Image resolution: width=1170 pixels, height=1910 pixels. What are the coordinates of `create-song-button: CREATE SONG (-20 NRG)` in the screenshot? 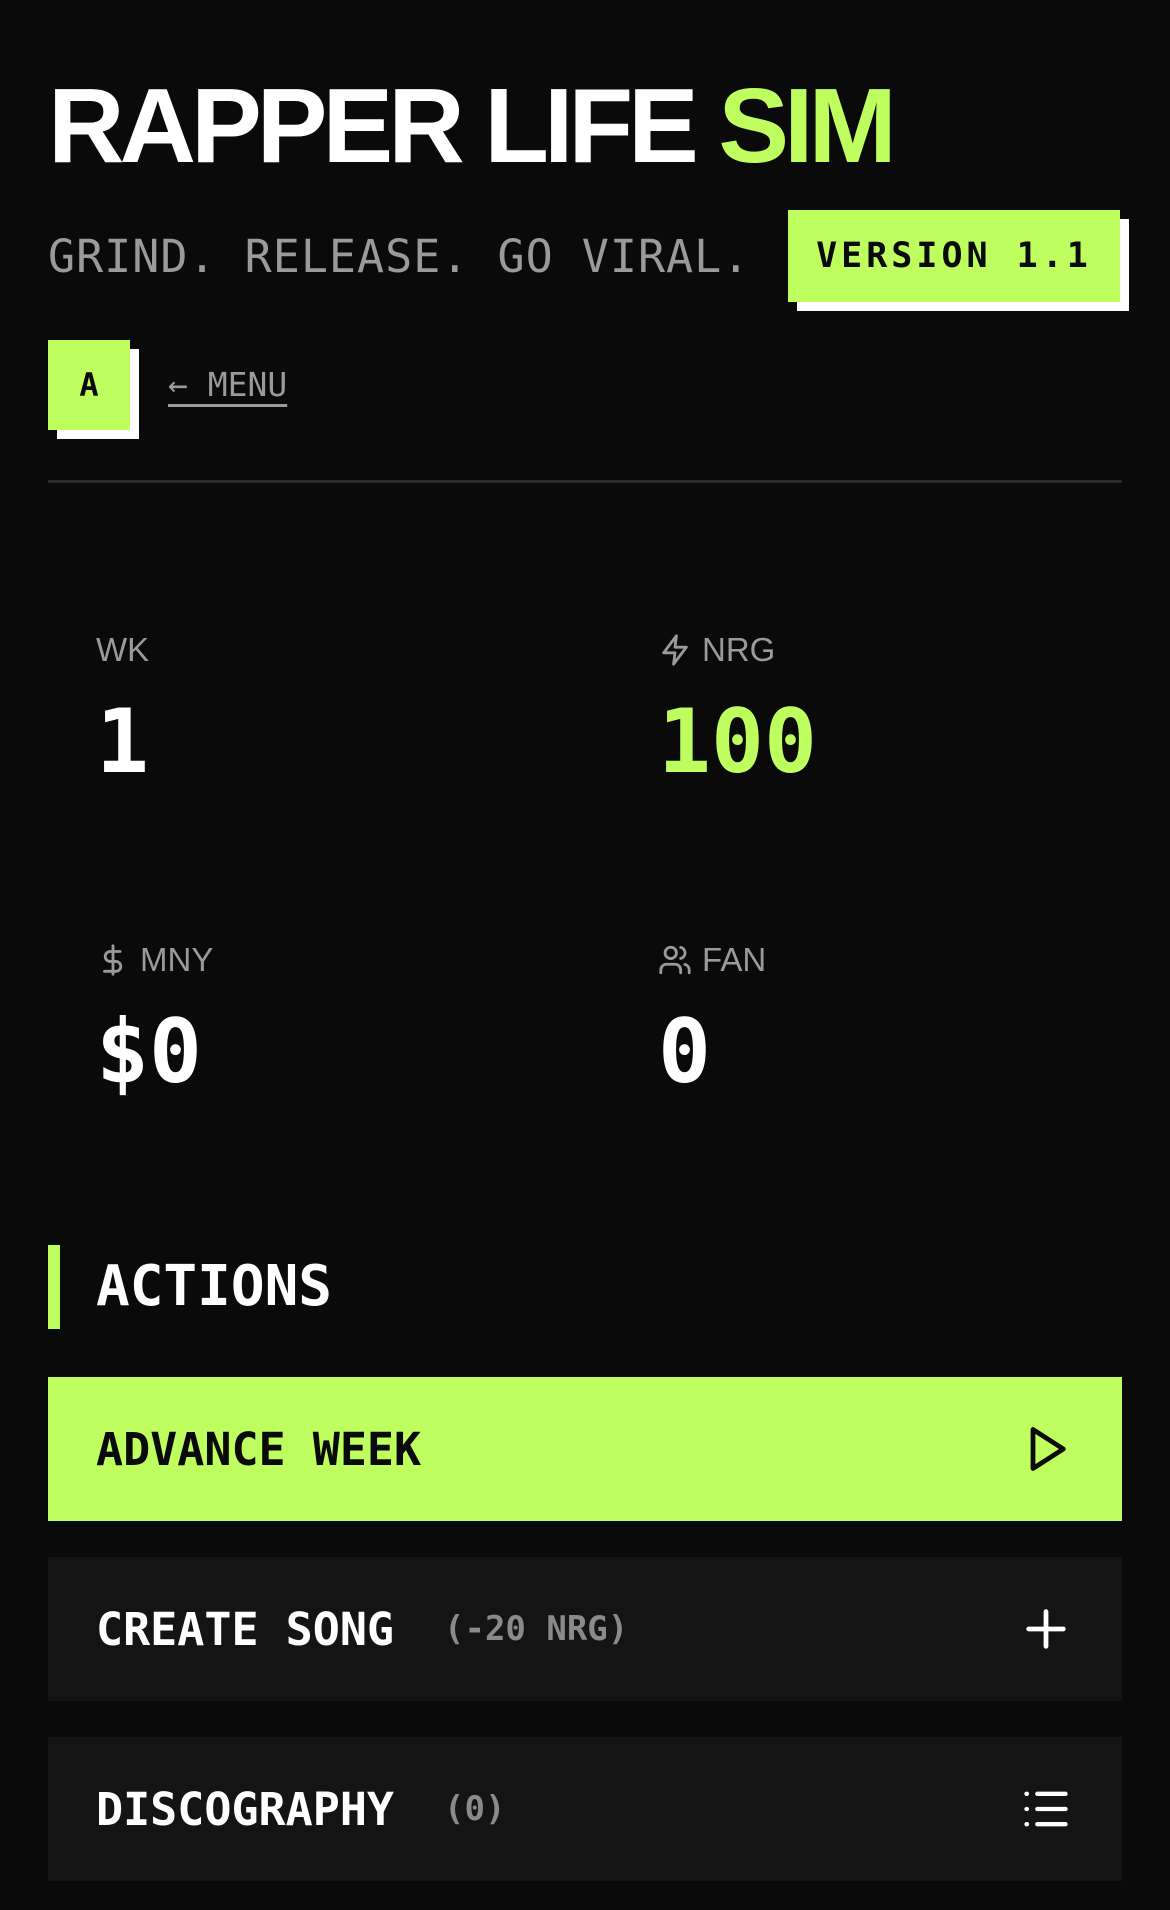 It's located at (585, 1629).